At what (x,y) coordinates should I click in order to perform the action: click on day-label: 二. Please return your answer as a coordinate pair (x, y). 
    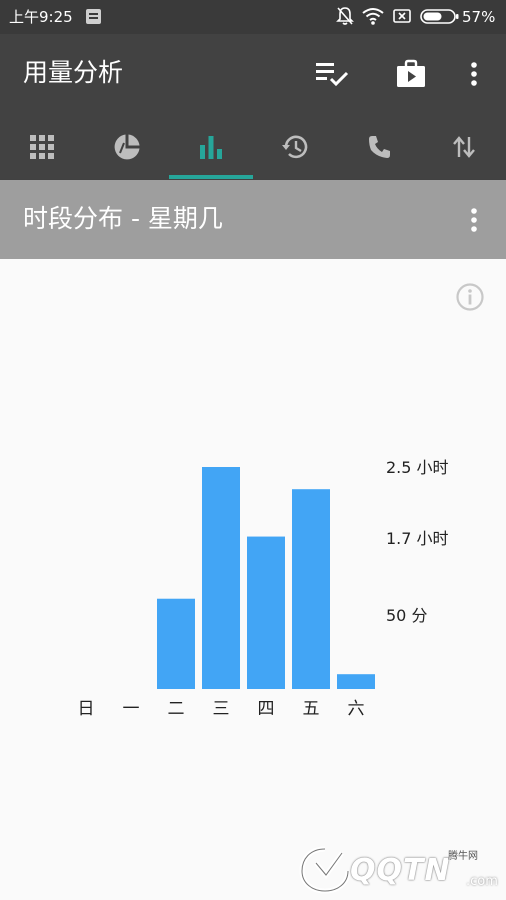
    Looking at the image, I should click on (176, 709).